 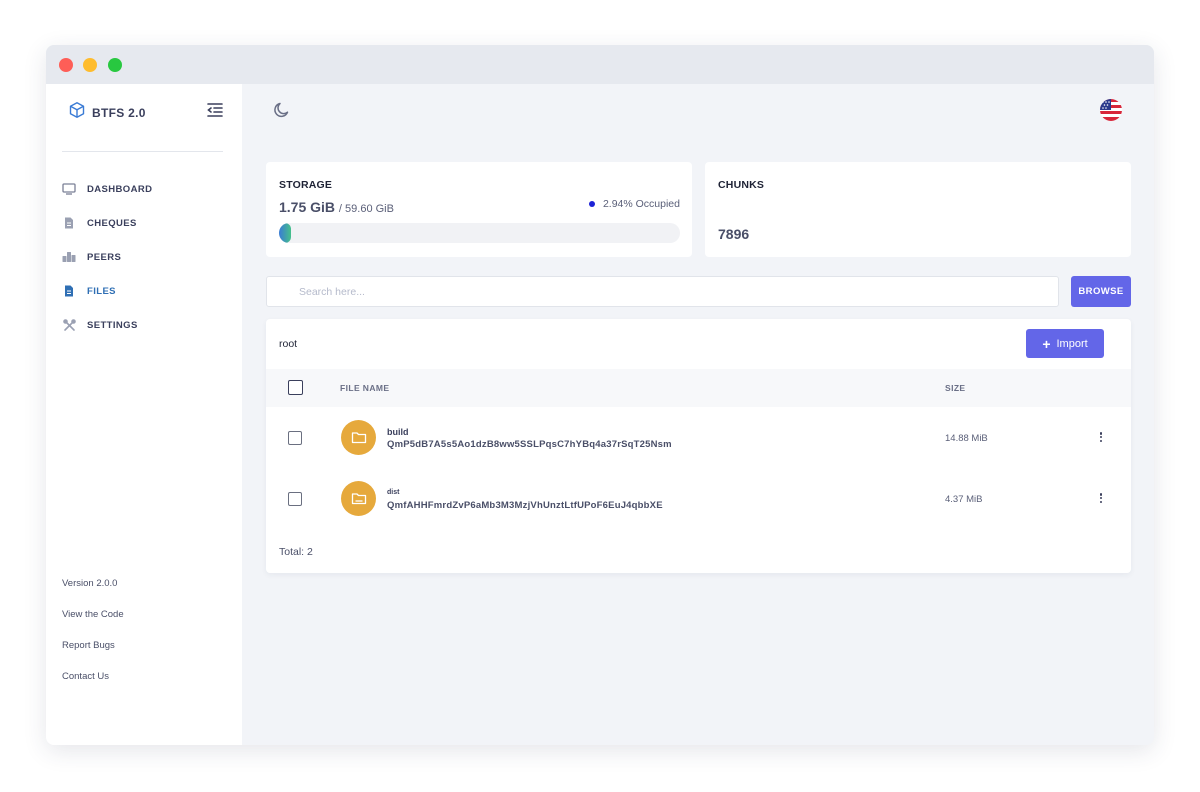 What do you see at coordinates (69, 189) in the screenshot?
I see `monitor-icon` at bounding box center [69, 189].